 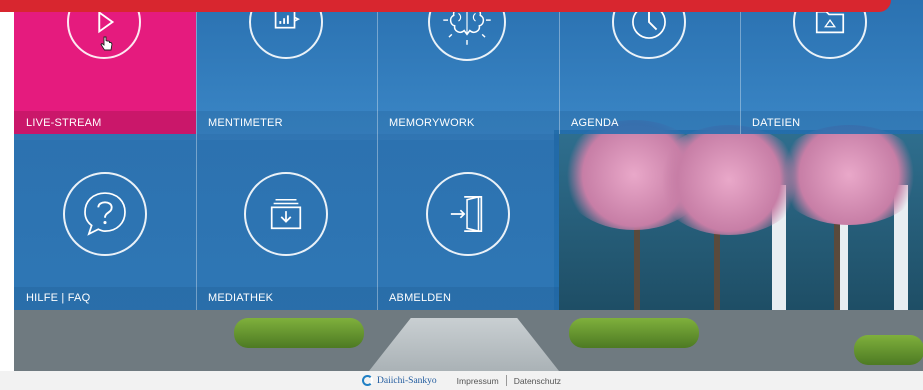 What do you see at coordinates (420, 298) in the screenshot?
I see `tile-label: ABMELDEN` at bounding box center [420, 298].